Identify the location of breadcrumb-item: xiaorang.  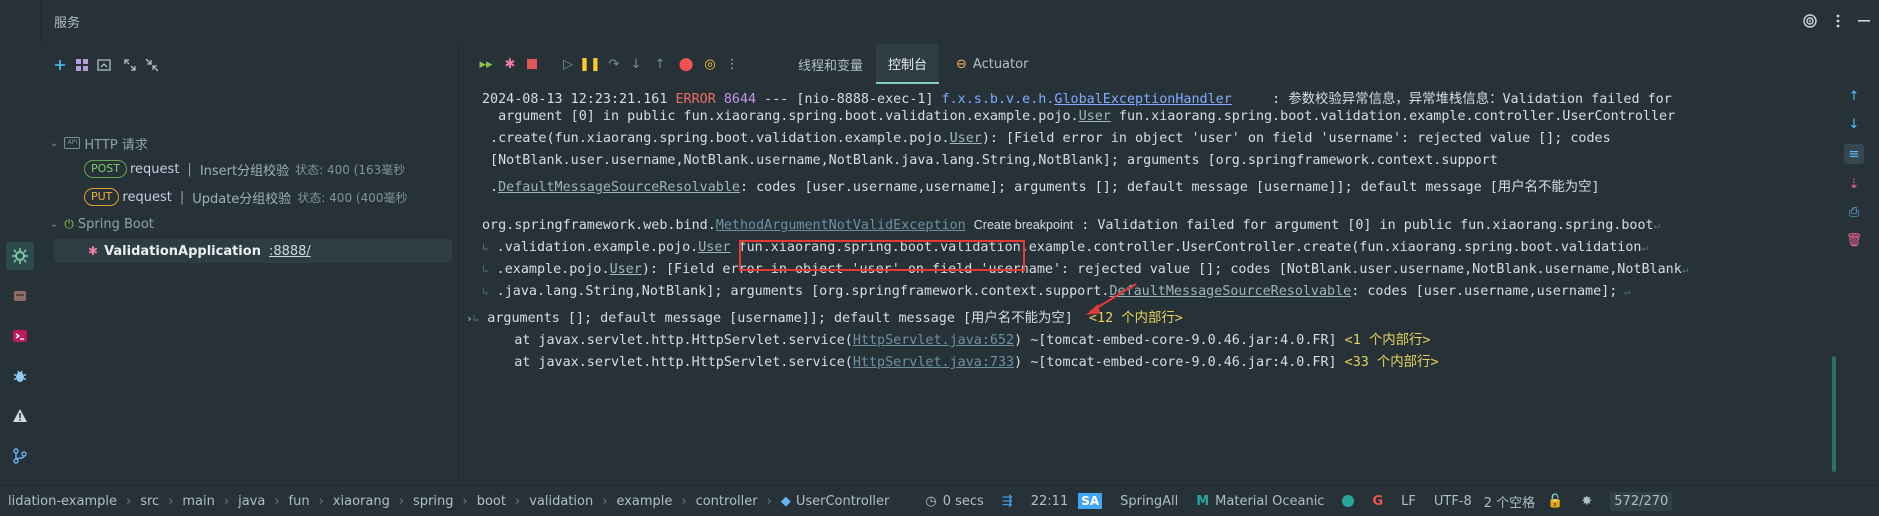
(361, 501).